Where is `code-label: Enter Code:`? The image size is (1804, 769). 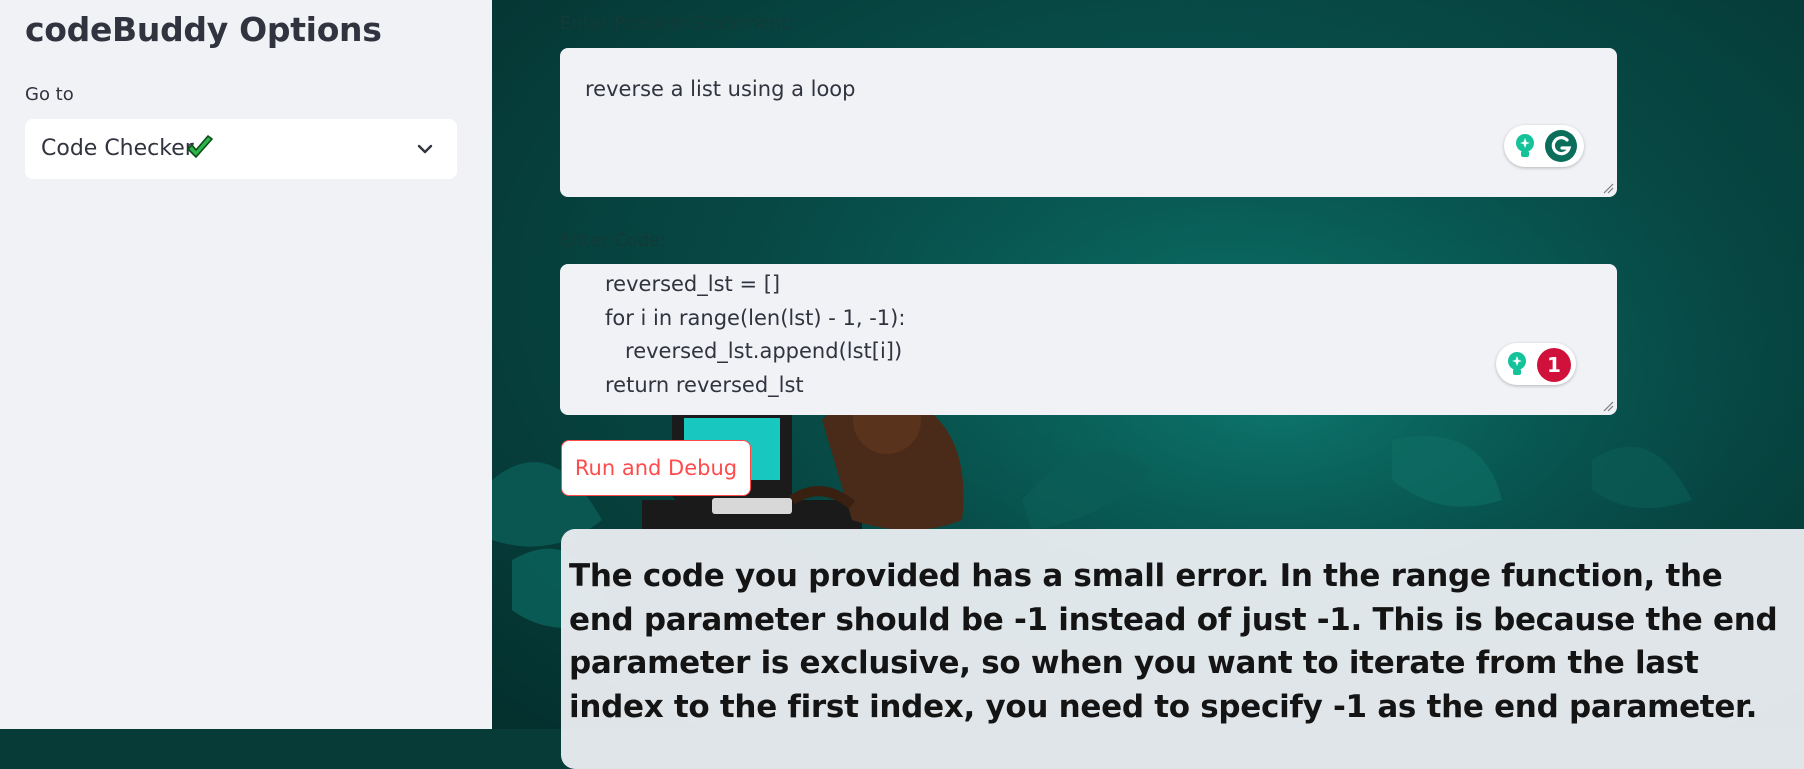
code-label: Enter Code: is located at coordinates (613, 240).